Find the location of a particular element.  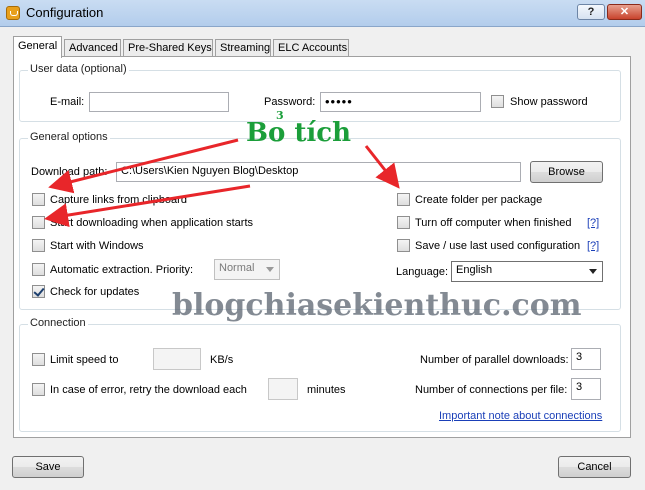

automatic-extraction-label: Automatic extraction. Priority: is located at coordinates (122, 270).